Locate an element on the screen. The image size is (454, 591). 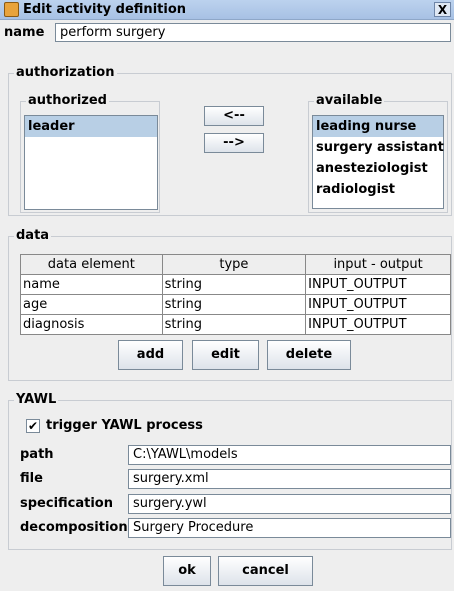
list-item: radiologist is located at coordinates (378, 189).